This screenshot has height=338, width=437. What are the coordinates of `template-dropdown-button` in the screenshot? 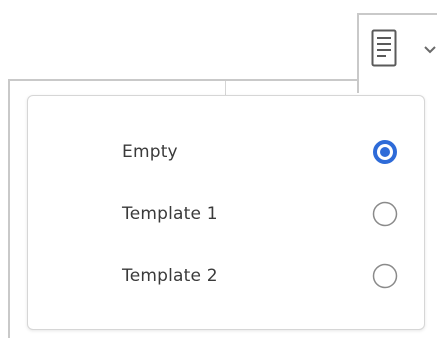 It's located at (397, 53).